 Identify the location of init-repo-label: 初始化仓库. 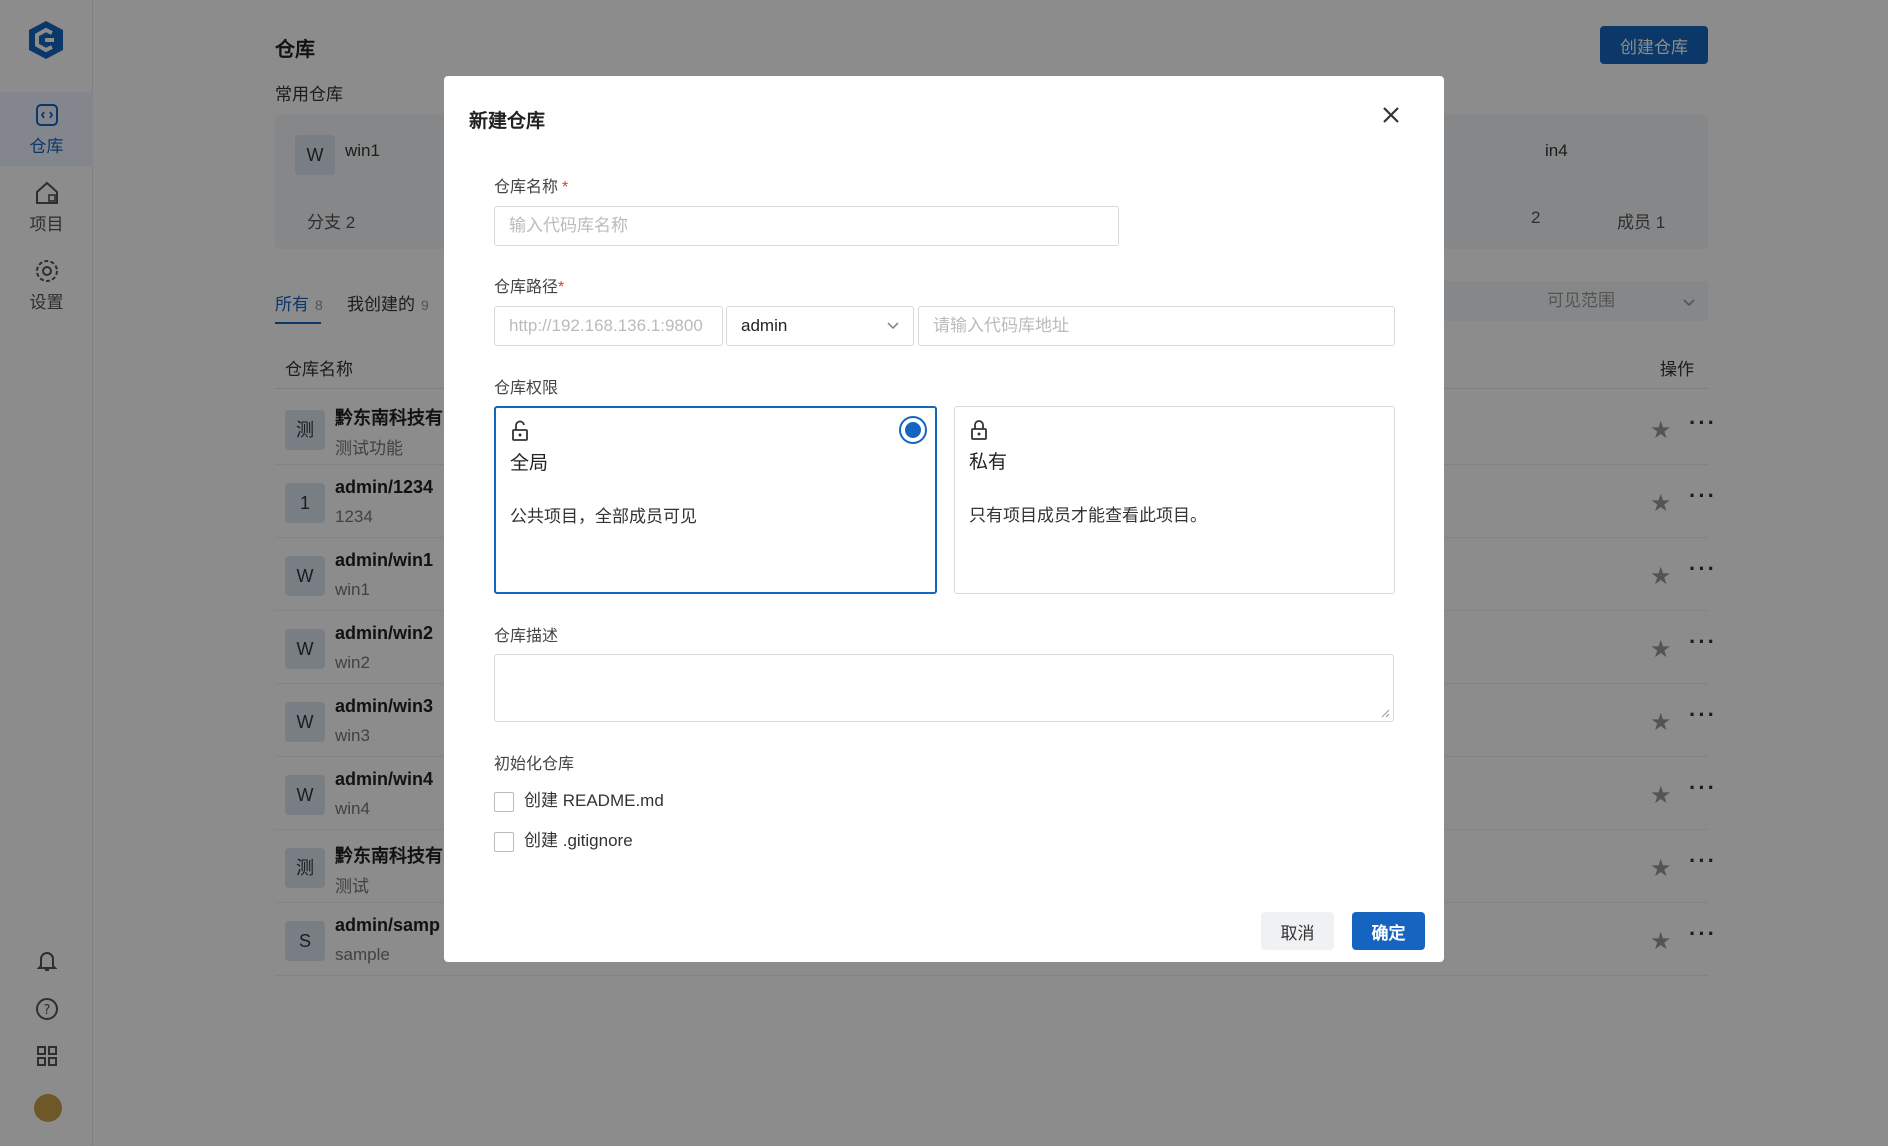
(534, 764).